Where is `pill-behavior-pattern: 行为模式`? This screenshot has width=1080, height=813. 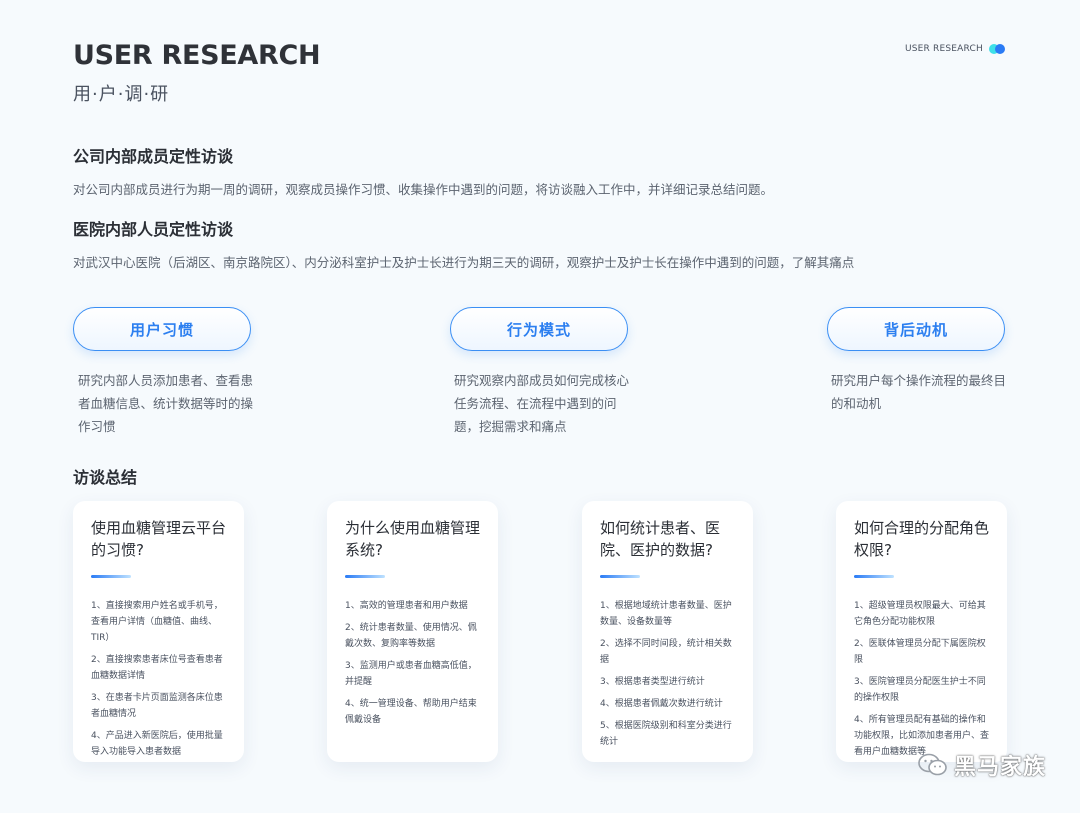 pill-behavior-pattern: 行为模式 is located at coordinates (539, 329).